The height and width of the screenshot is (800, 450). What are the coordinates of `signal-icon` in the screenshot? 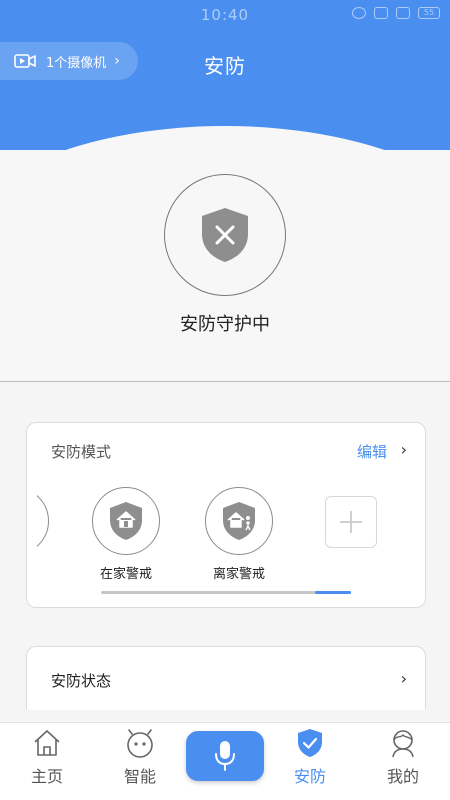 It's located at (403, 13).